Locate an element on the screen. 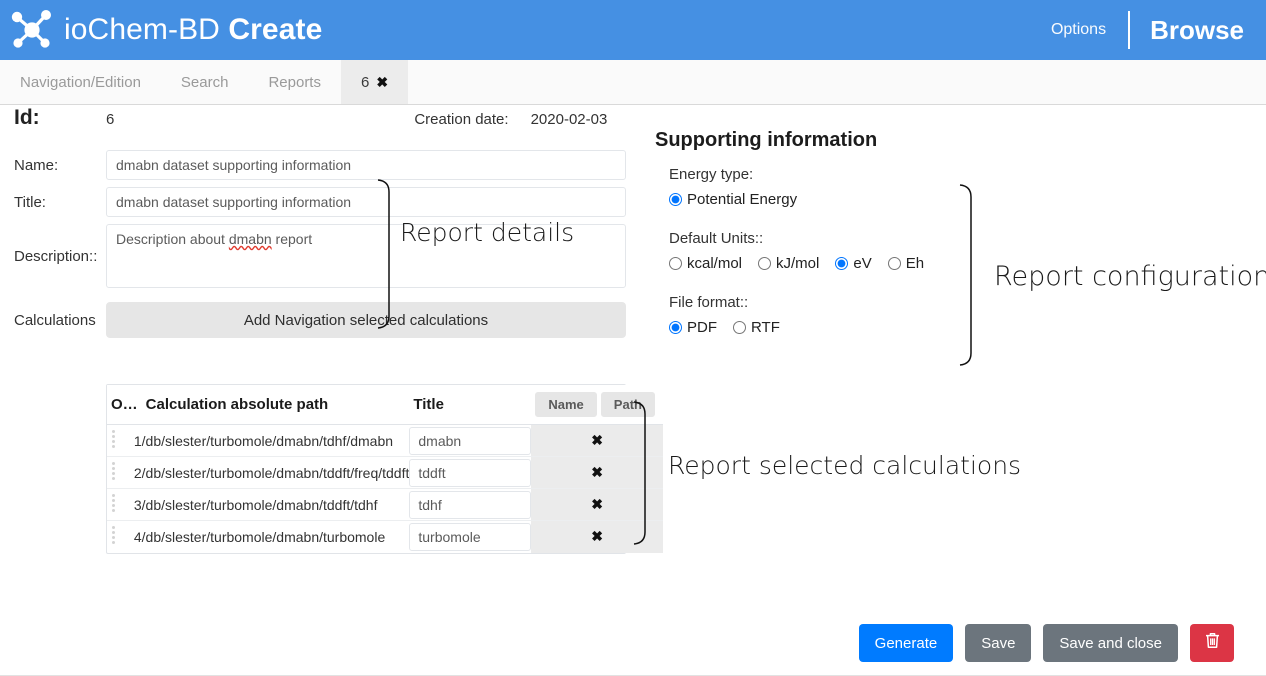 This screenshot has width=1266, height=676. header-right: Options Browse is located at coordinates (1150, 30).